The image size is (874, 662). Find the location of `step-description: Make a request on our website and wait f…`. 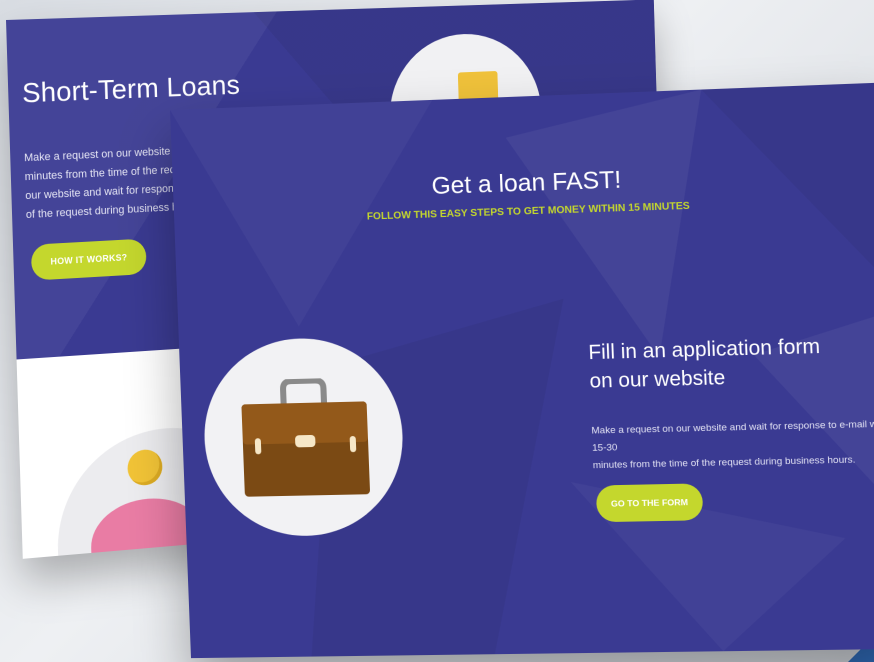

step-description: Make a request on our website and wait f… is located at coordinates (732, 445).